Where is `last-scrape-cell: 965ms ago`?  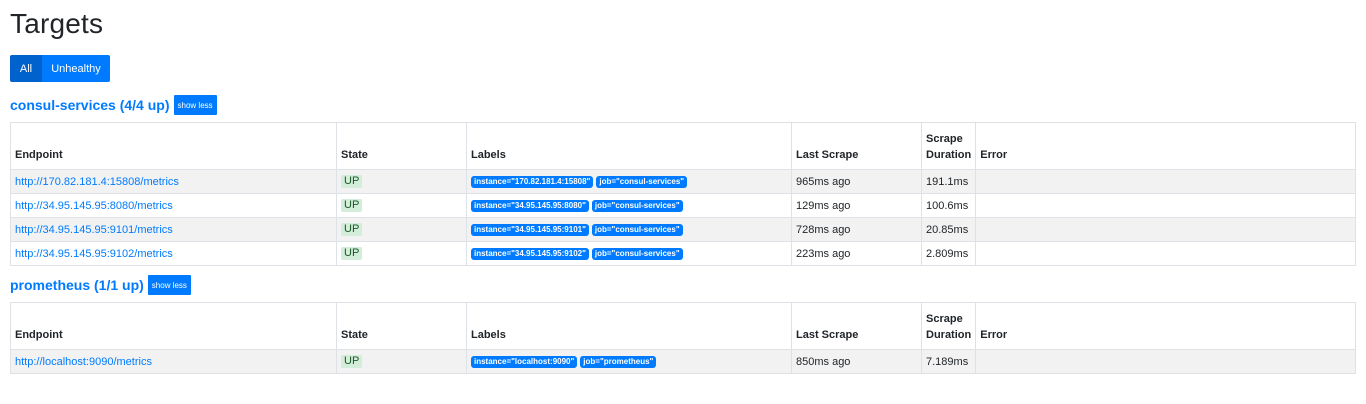 last-scrape-cell: 965ms ago is located at coordinates (856, 181).